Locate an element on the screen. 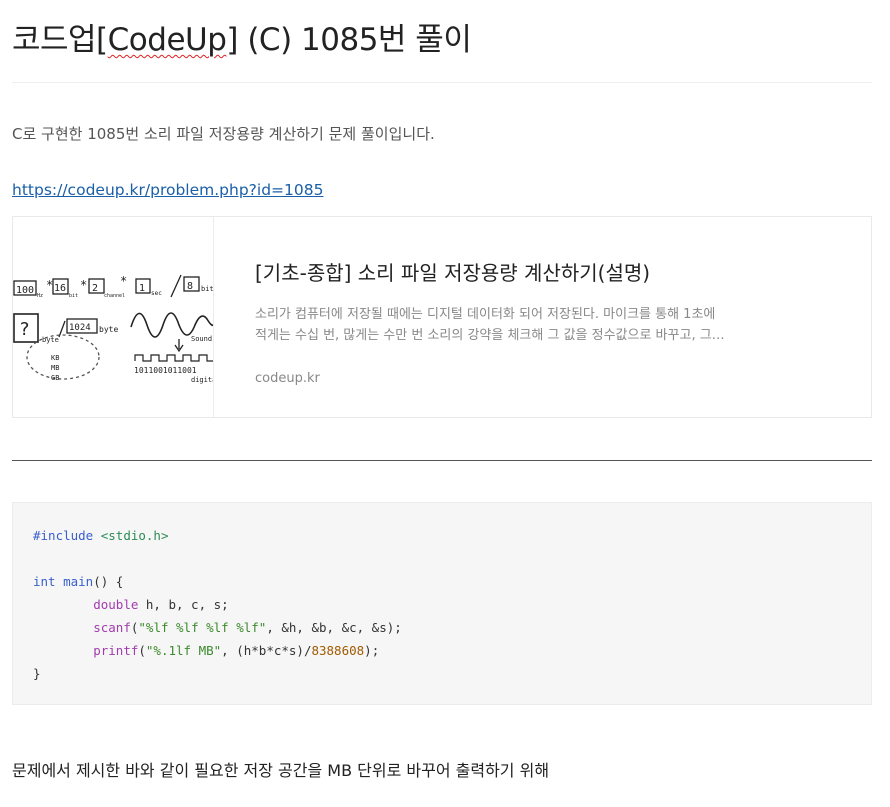  section-divider is located at coordinates (442, 460).